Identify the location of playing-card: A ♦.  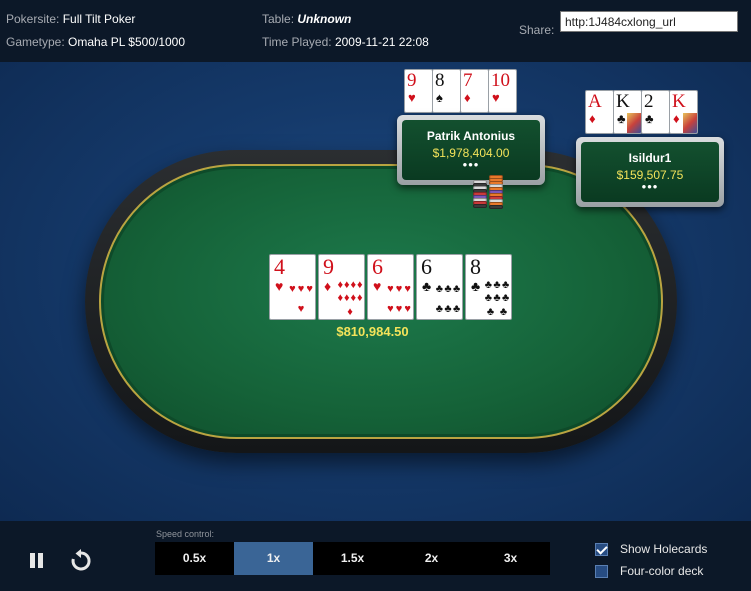
(599, 112).